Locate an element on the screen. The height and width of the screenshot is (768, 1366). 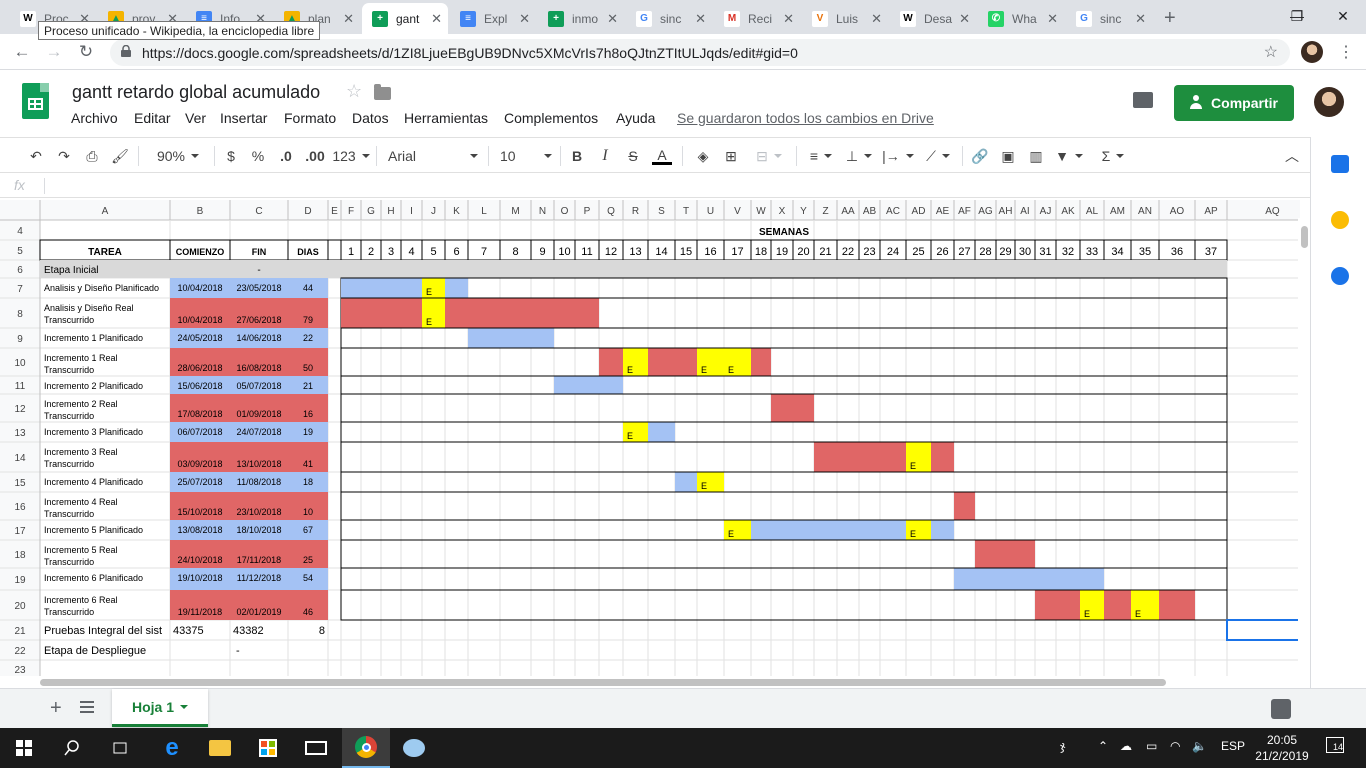
menu-archivo: Archivo is located at coordinates (94, 118).